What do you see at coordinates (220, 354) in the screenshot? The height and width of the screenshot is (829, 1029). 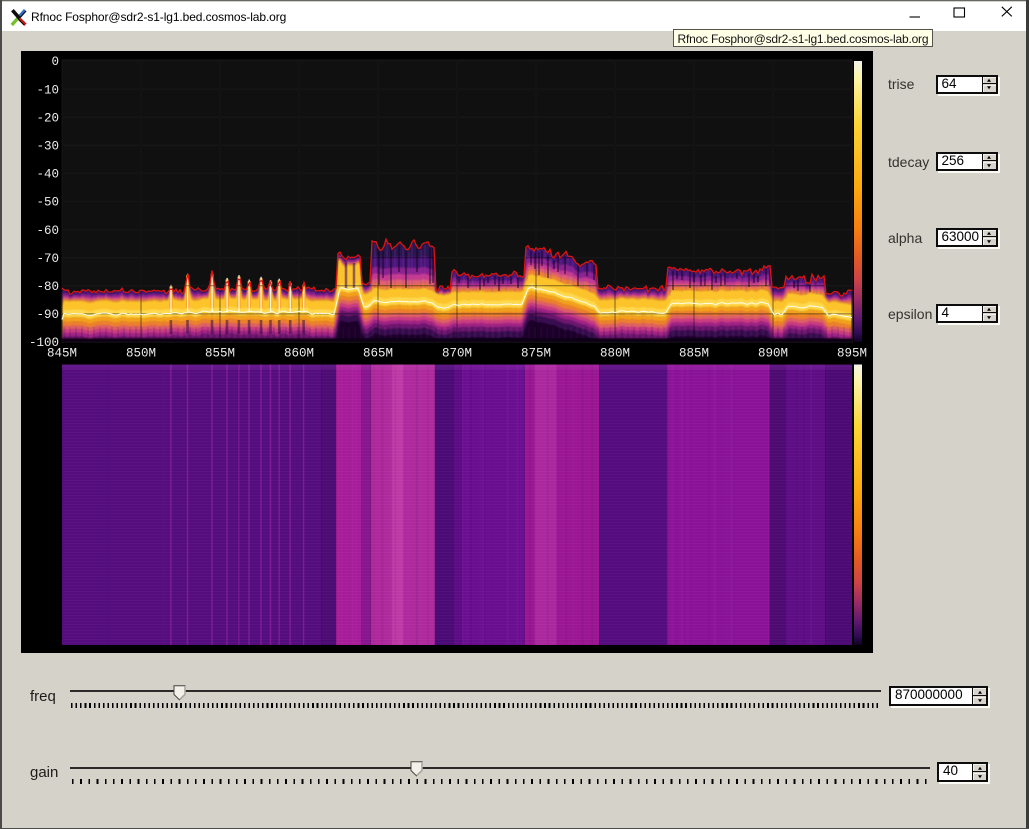 I see `svg-text: 855M` at bounding box center [220, 354].